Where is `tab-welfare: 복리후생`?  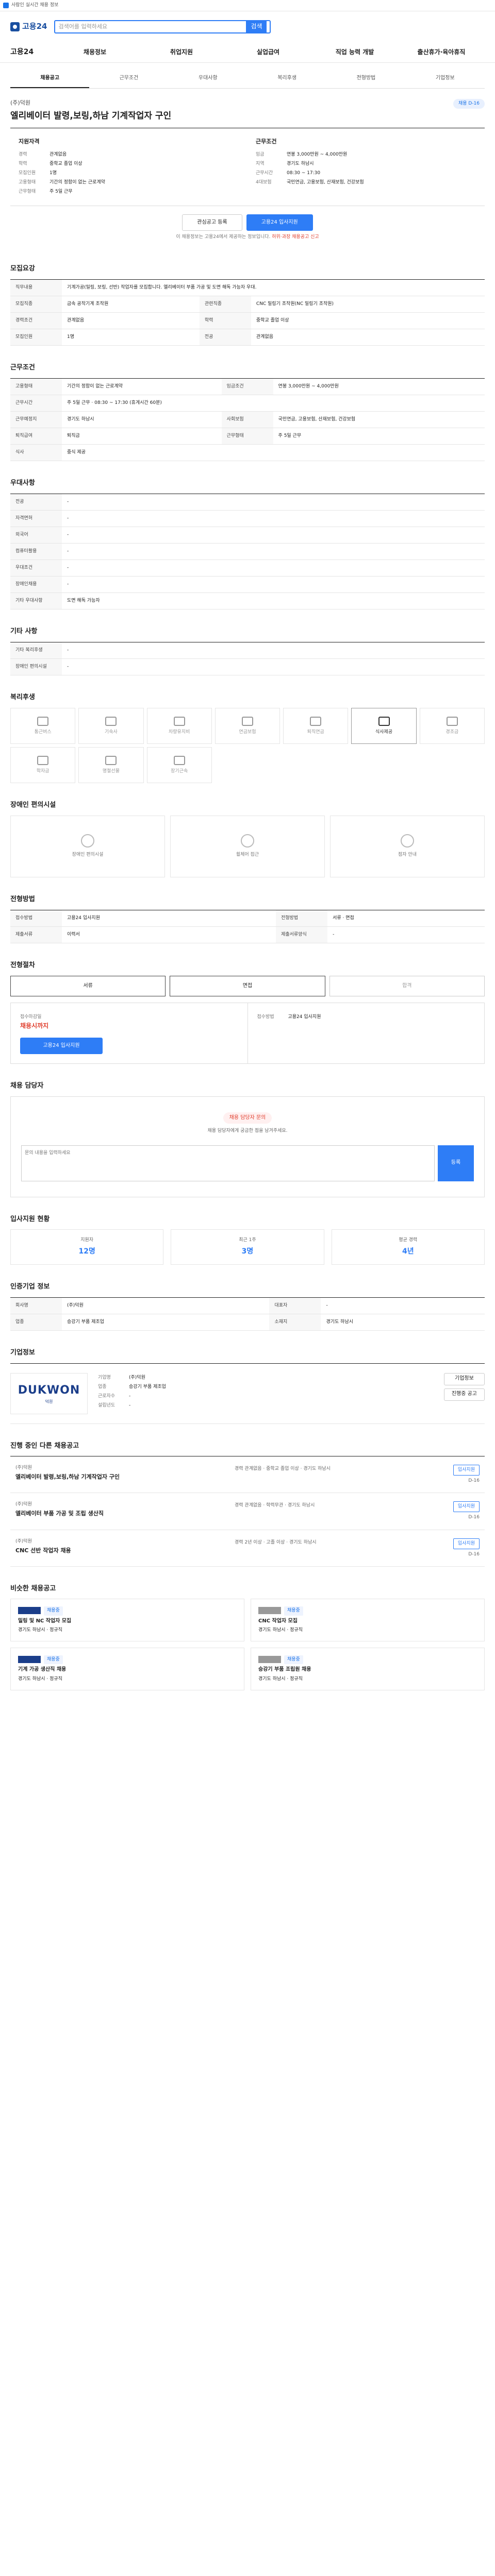
tab-welfare: 복리후생 is located at coordinates (287, 79).